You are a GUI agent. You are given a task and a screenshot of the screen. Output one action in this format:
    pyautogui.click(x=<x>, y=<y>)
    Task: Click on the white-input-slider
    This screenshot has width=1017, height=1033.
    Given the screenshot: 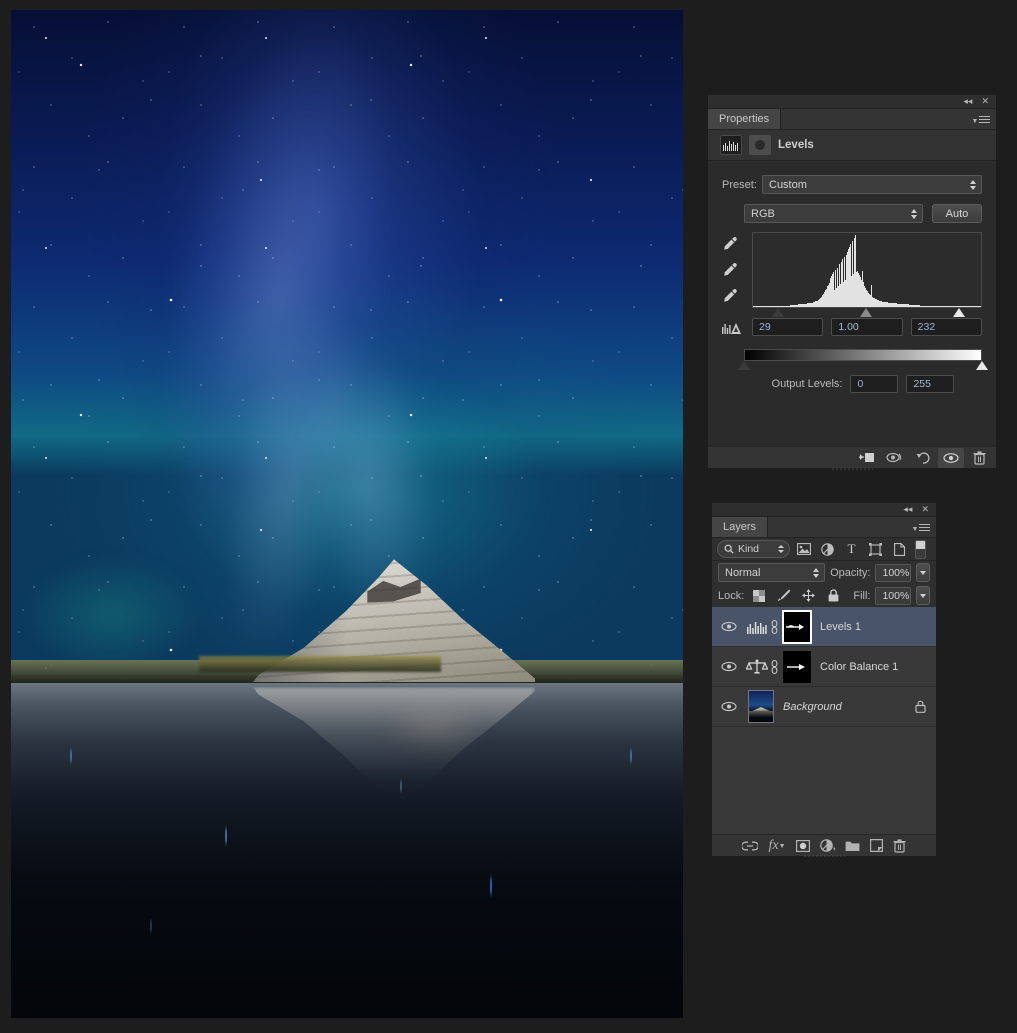 What is the action you would take?
    pyautogui.click(x=959, y=312)
    